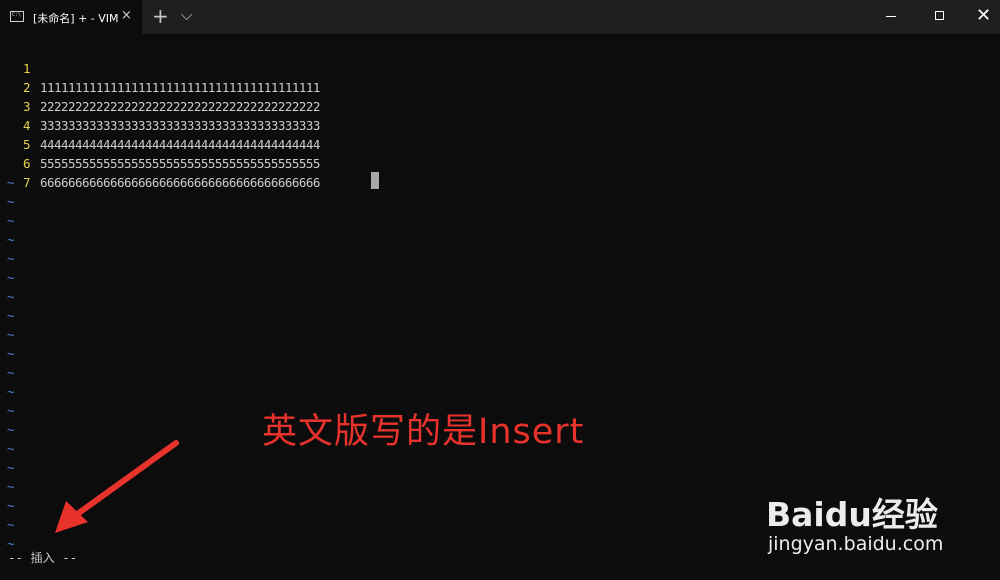  What do you see at coordinates (856, 544) in the screenshot?
I see `baidu-watermark-url: jingyan.baidu.com` at bounding box center [856, 544].